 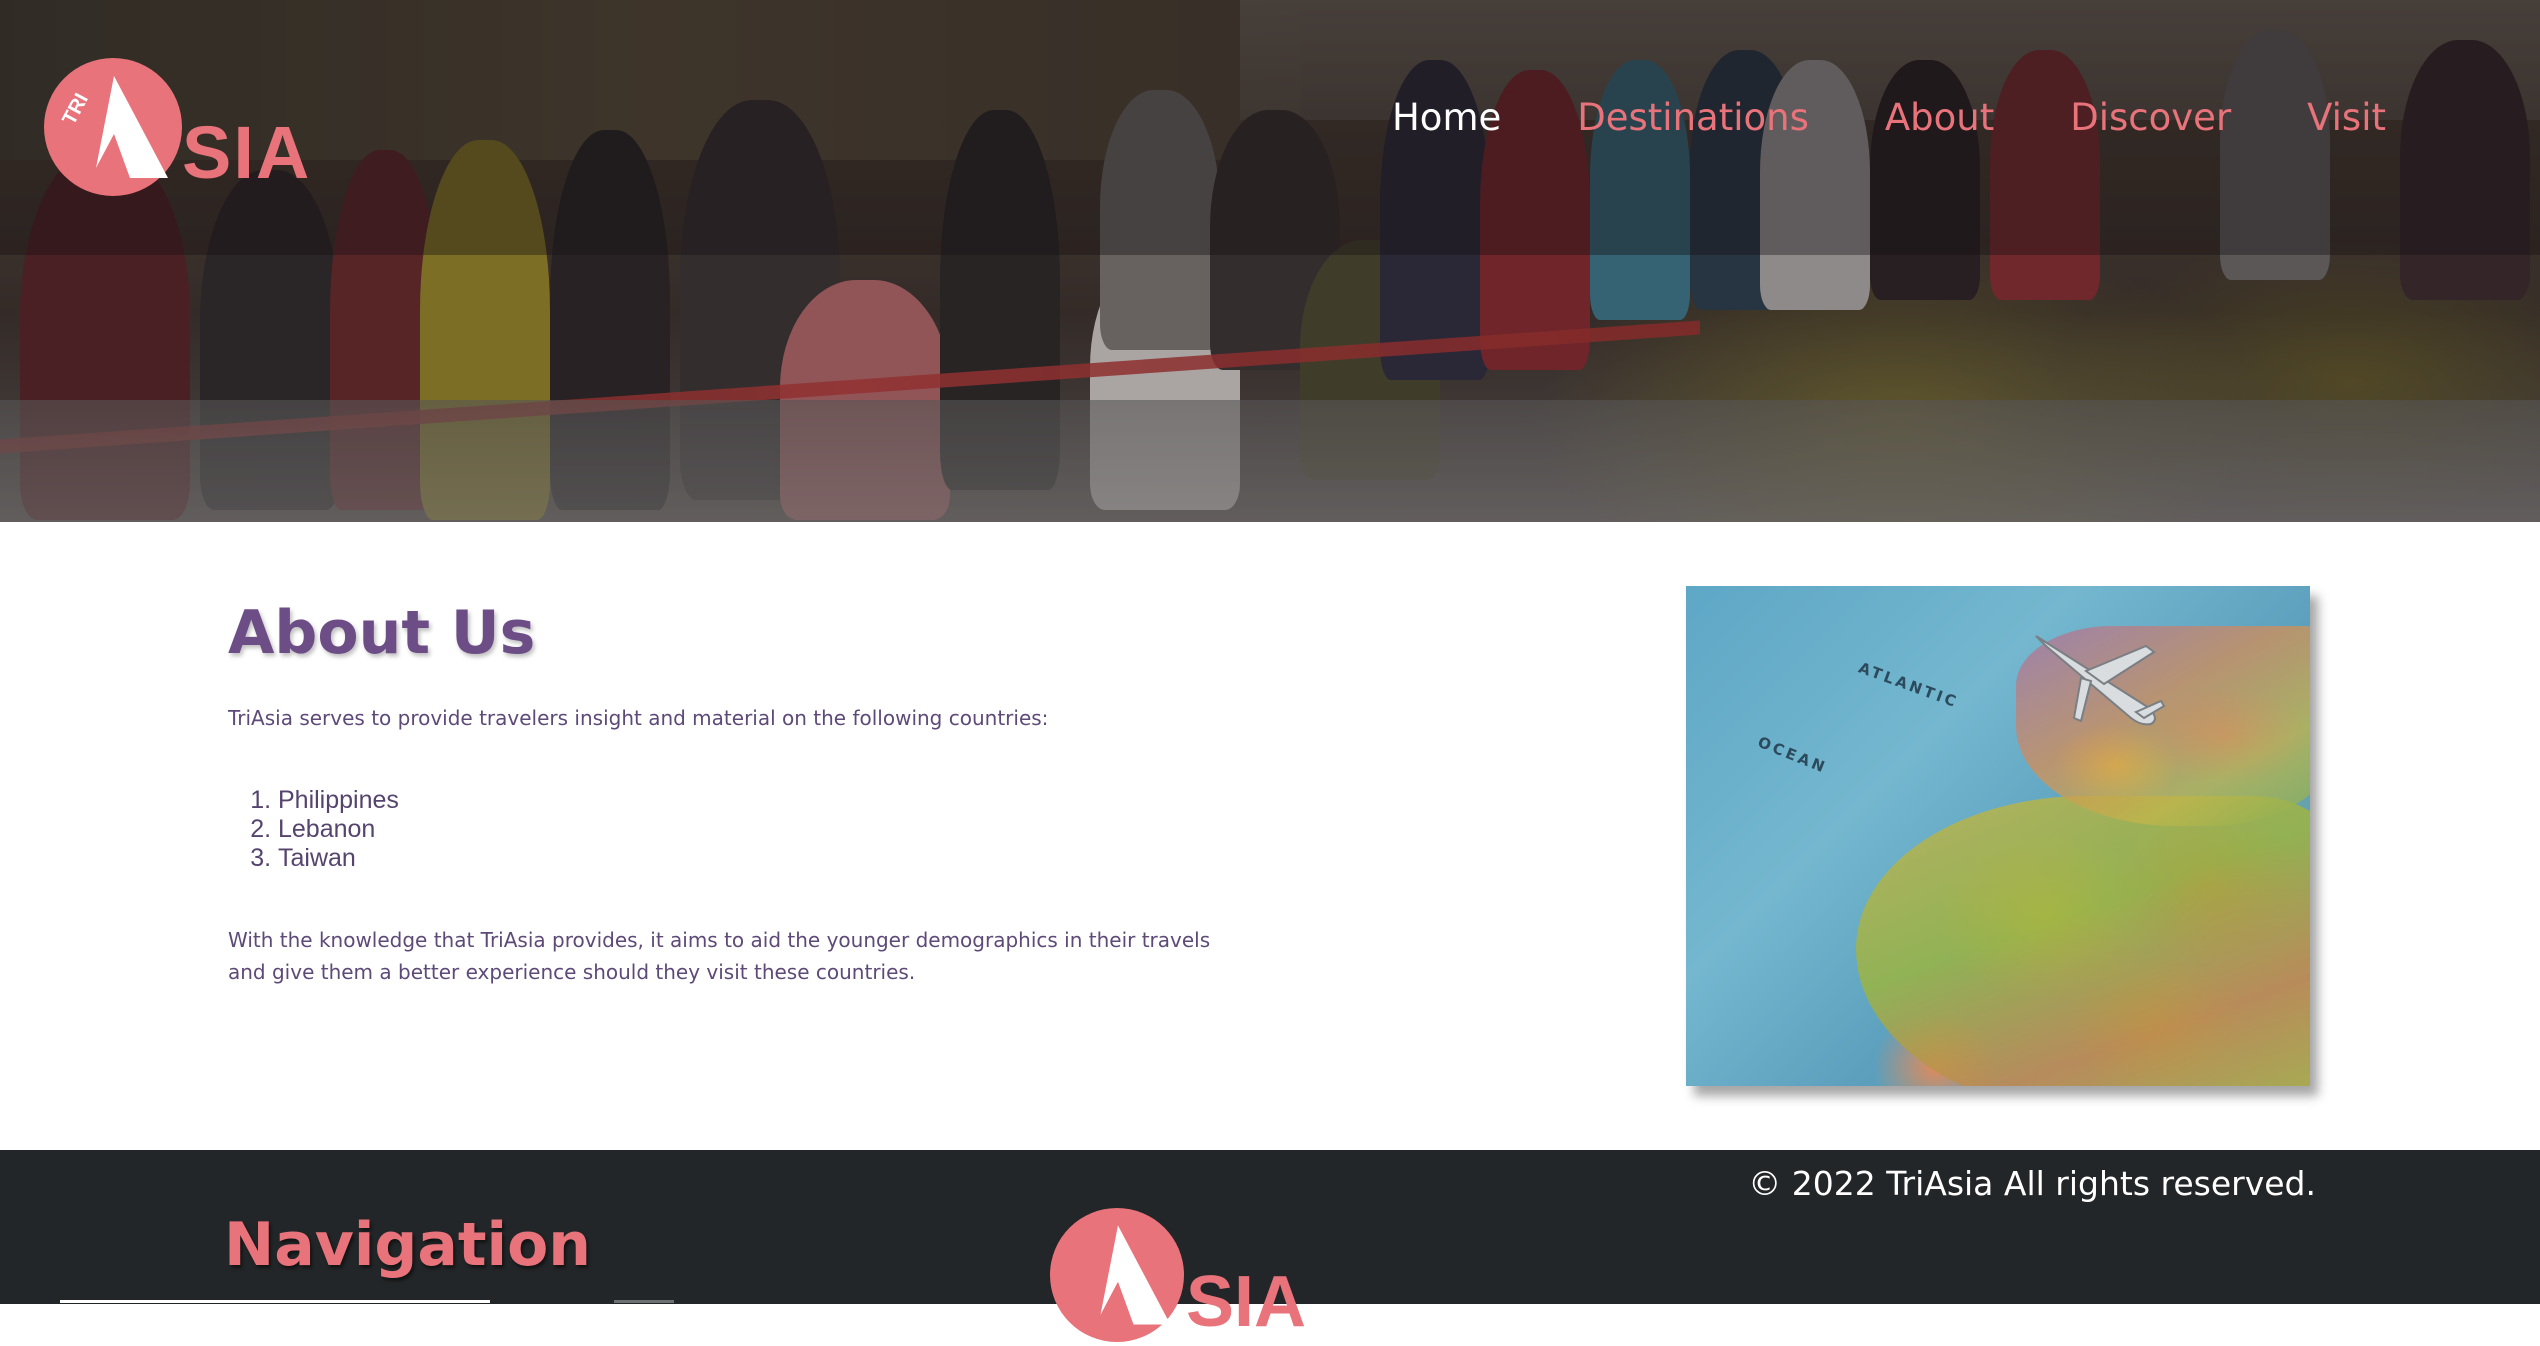 What do you see at coordinates (1693, 117) in the screenshot?
I see `nav-destinations: Destinations` at bounding box center [1693, 117].